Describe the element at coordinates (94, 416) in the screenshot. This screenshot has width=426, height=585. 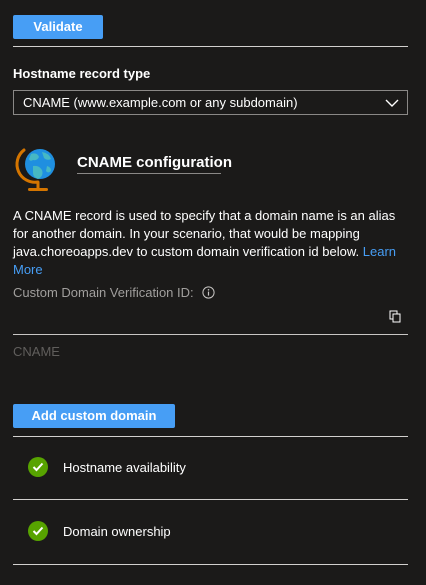
I see `add-custom-domain-button: Add custom domain` at that location.